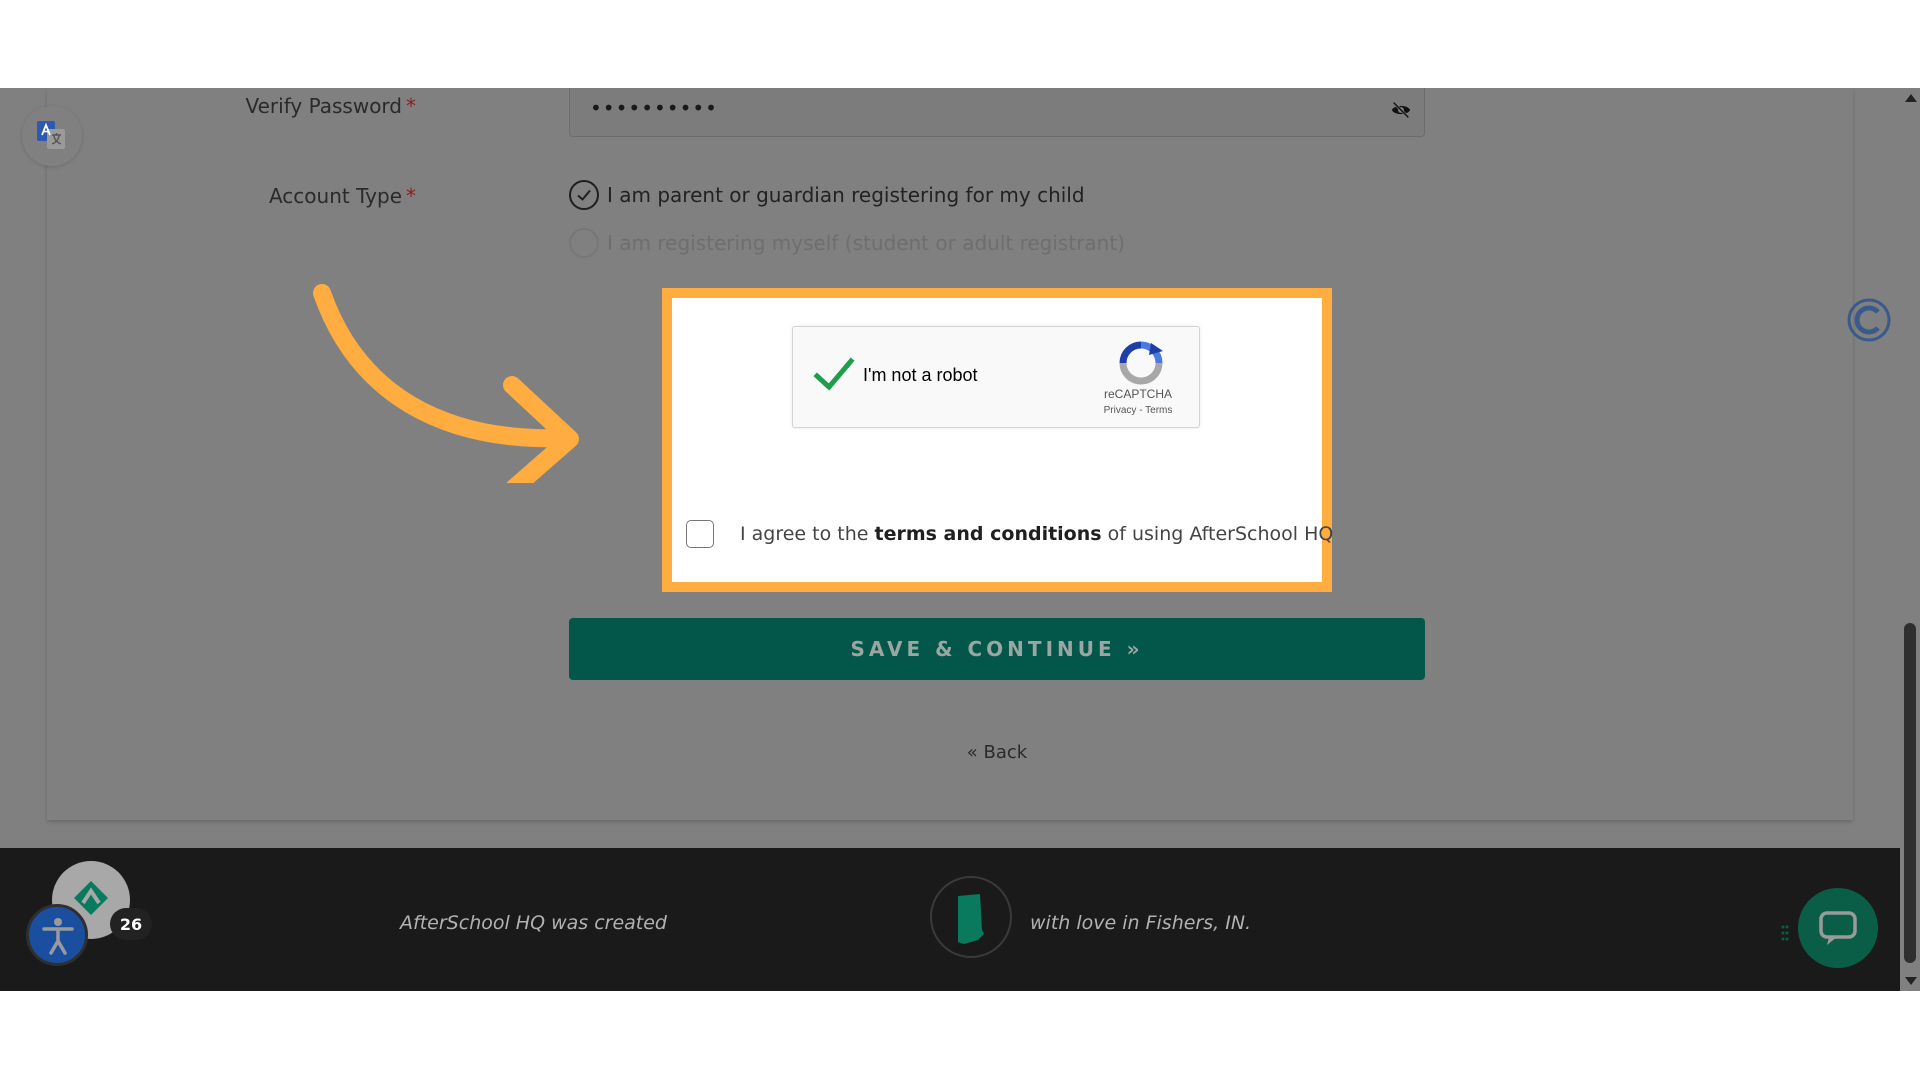 The image size is (1920, 1080). I want to click on account-type-label: Account Type *, so click(342, 196).